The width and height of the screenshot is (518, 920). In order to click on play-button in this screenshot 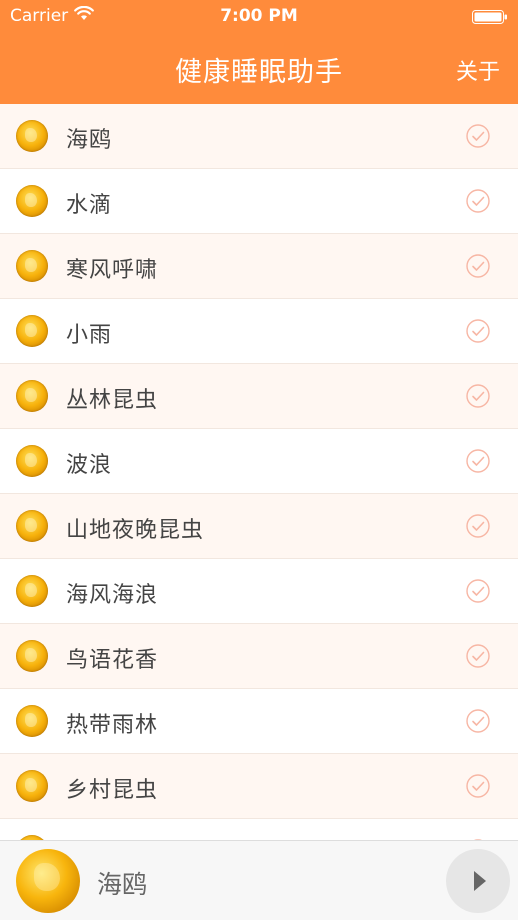, I will do `click(478, 881)`.